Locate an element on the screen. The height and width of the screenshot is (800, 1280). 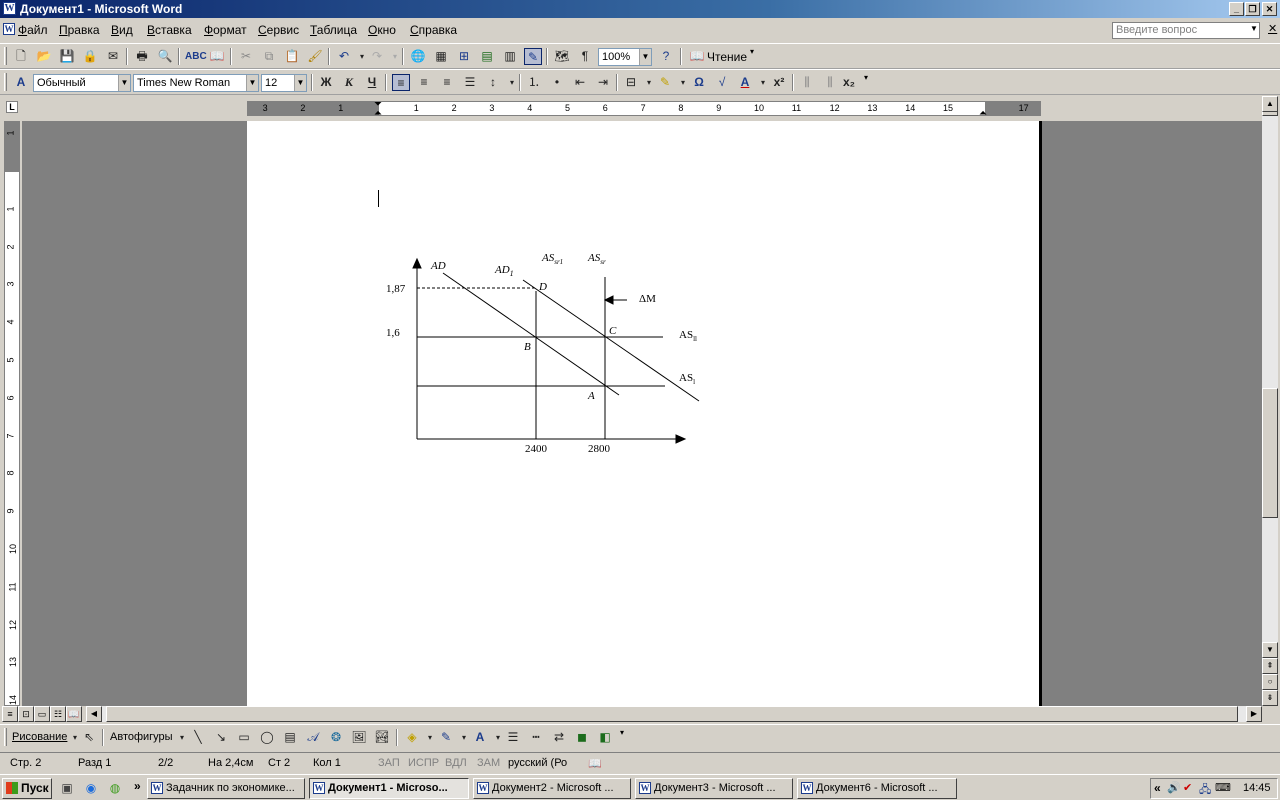
copy-icon: ⧉ is located at coordinates (269, 56).